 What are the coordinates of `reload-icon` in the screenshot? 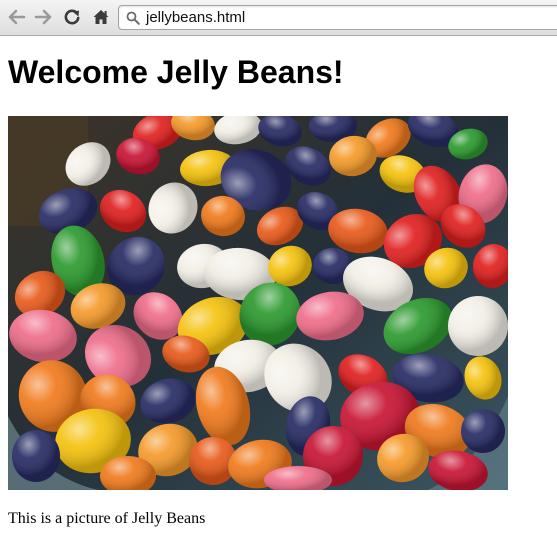 It's located at (72, 17).